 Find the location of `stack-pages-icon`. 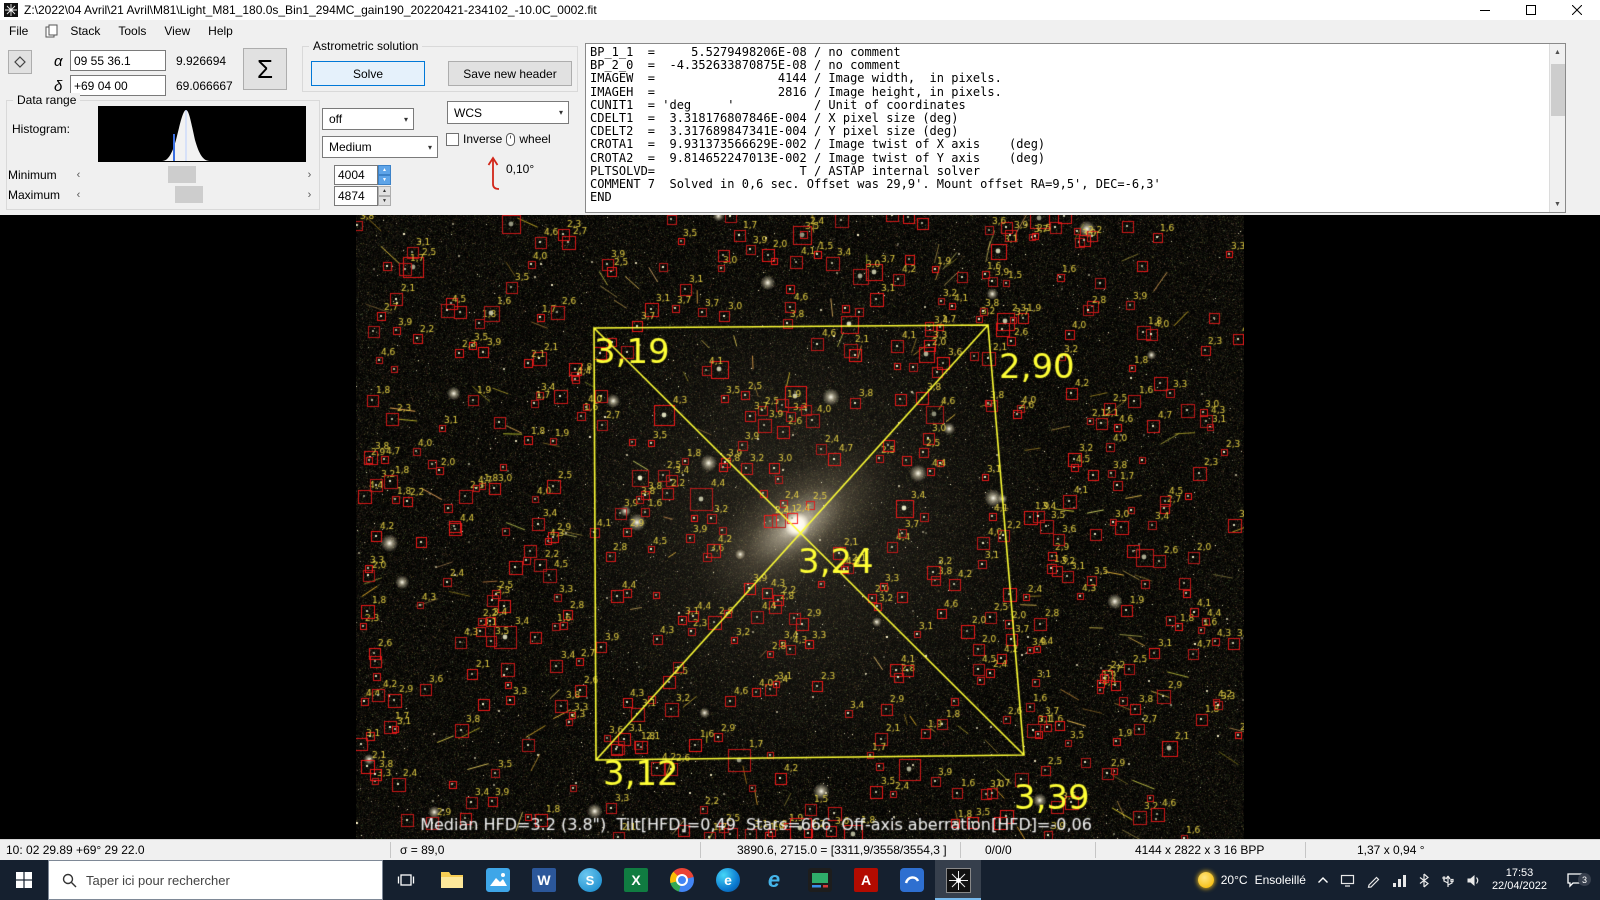

stack-pages-icon is located at coordinates (52, 31).